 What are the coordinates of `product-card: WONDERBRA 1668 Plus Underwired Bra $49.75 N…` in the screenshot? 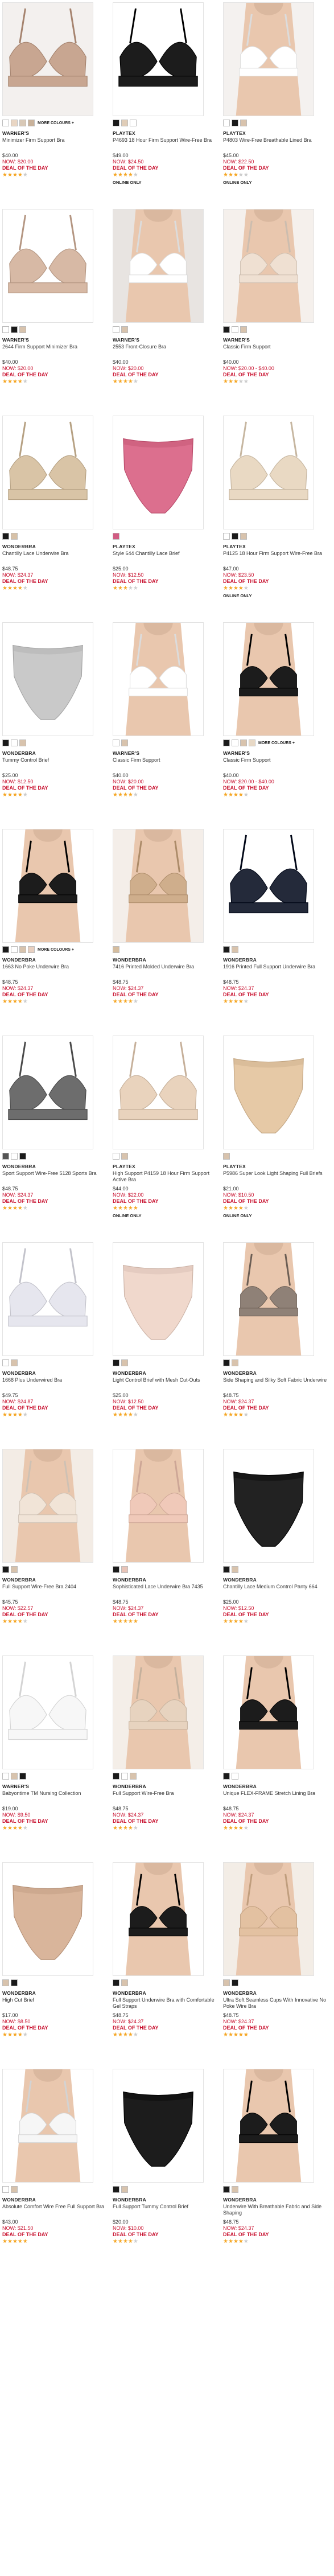 It's located at (54, 1344).